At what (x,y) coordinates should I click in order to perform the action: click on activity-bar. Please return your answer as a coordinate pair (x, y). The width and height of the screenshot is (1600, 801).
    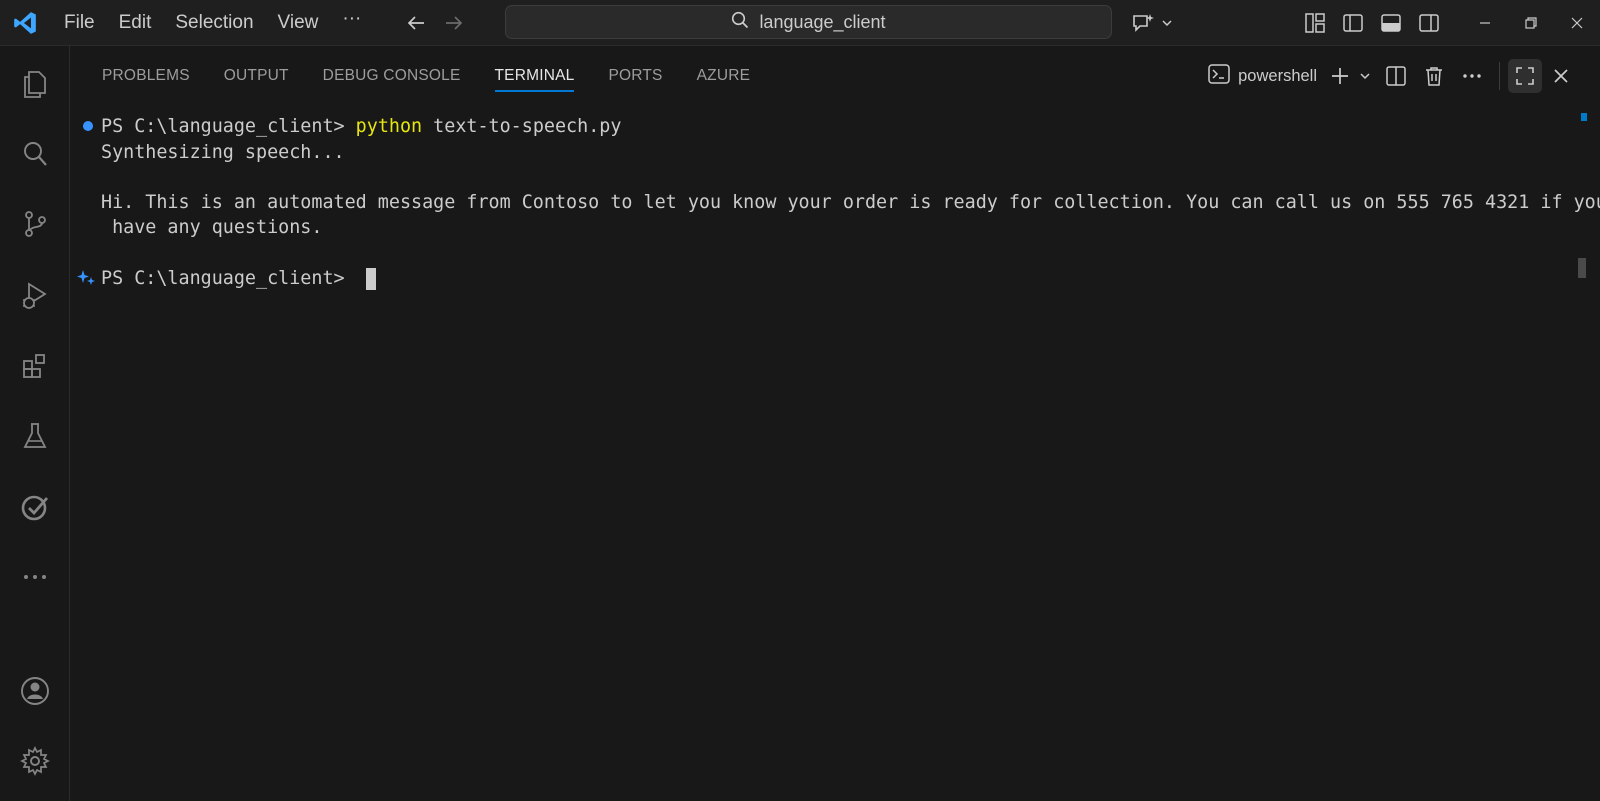
    Looking at the image, I should click on (35, 423).